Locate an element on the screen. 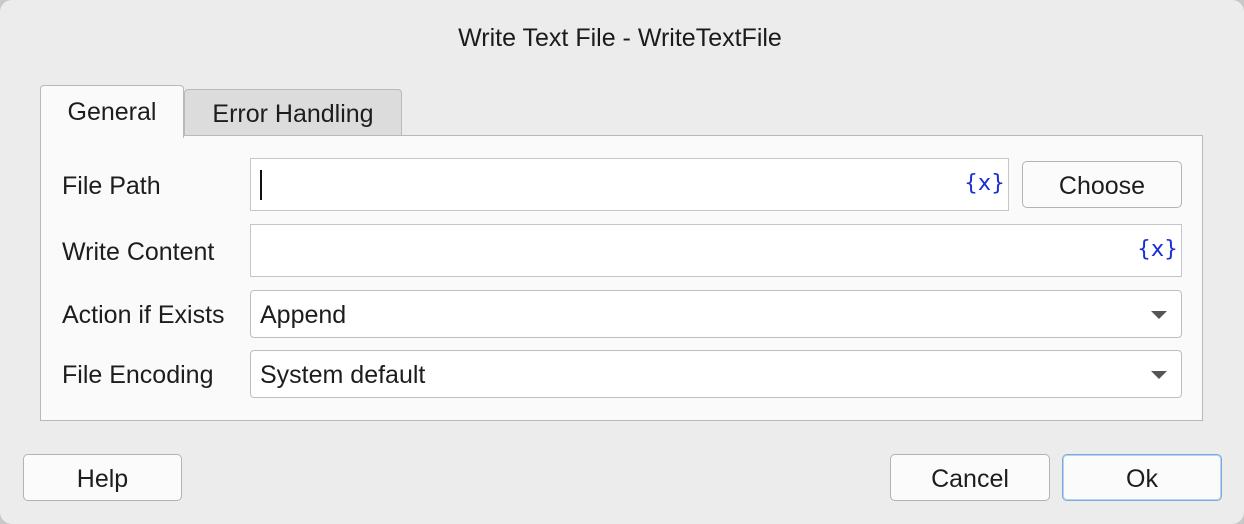 The height and width of the screenshot is (524, 1244). write-content-label: Write Content is located at coordinates (138, 252).